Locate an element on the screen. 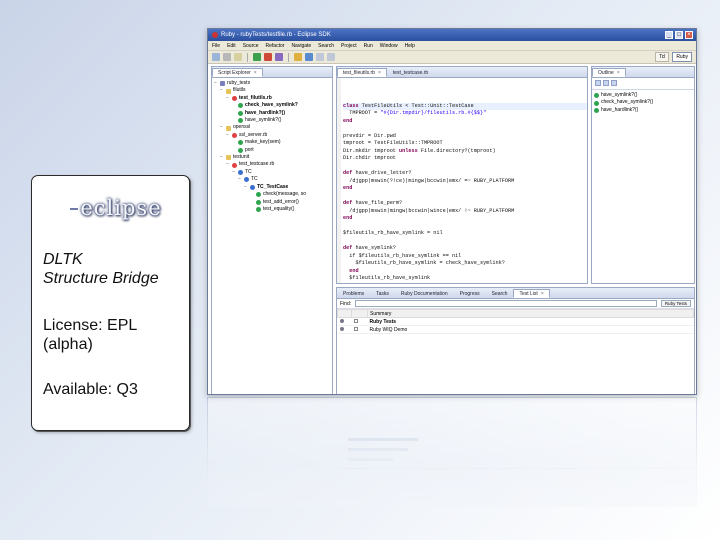  menu-window: Window is located at coordinates (389, 45).